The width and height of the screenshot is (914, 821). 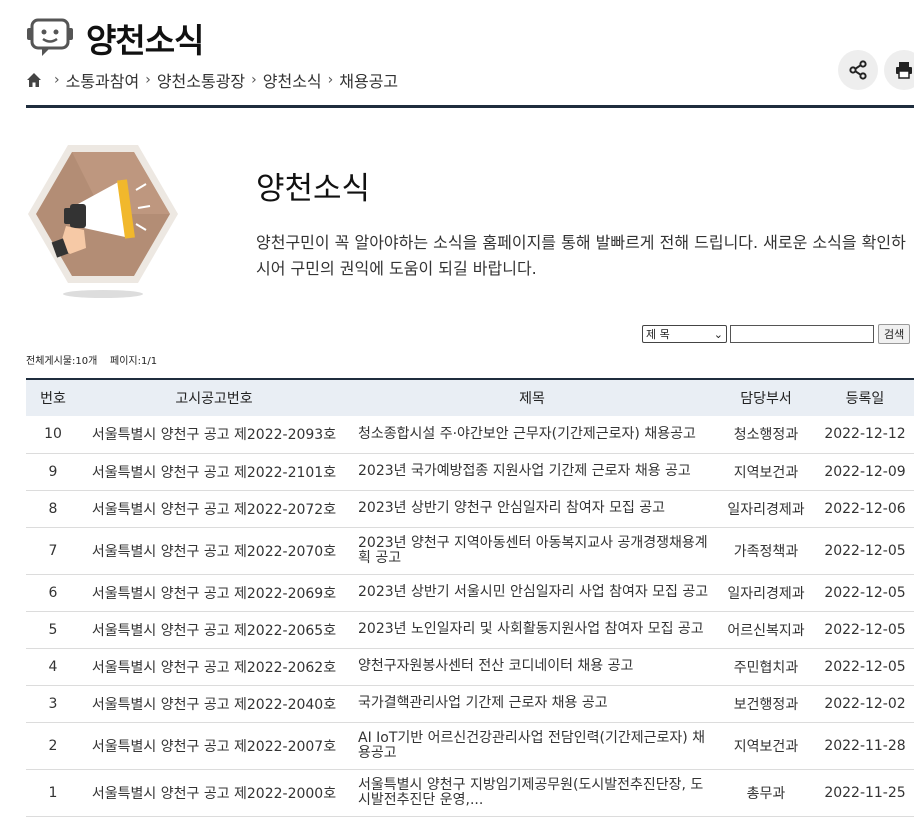 I want to click on print-button, so click(x=899, y=70).